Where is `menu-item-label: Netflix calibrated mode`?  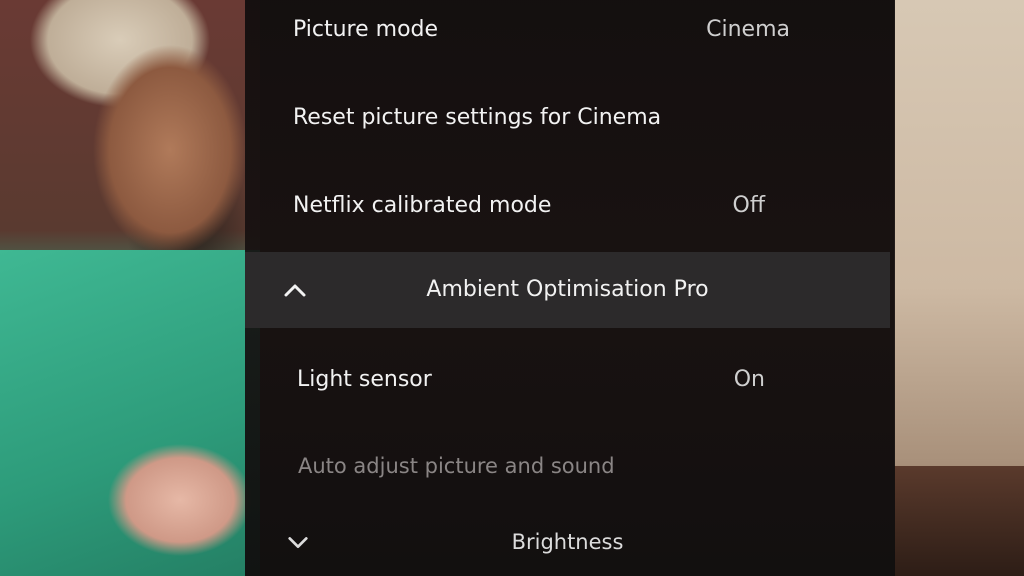
menu-item-label: Netflix calibrated mode is located at coordinates (422, 205).